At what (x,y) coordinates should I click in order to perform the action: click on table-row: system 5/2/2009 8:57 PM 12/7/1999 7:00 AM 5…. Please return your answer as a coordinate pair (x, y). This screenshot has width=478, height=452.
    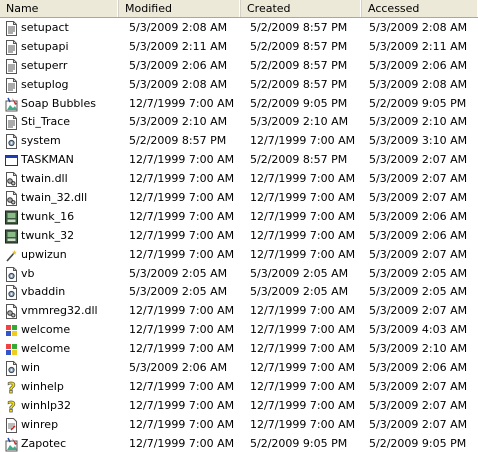
    Looking at the image, I should click on (239, 140).